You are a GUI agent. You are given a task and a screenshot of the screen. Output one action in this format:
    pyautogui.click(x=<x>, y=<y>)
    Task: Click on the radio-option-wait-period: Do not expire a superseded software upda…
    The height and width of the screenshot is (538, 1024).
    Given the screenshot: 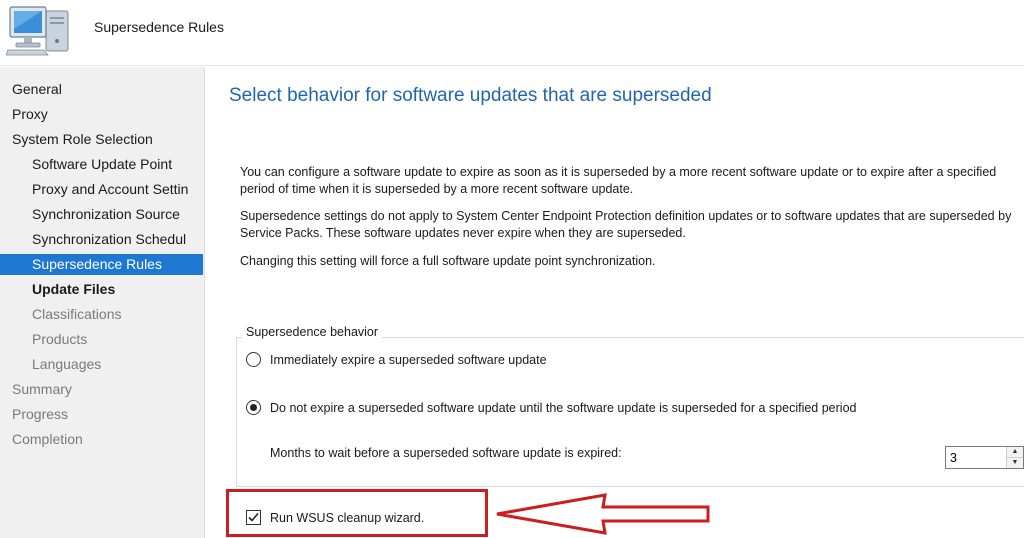 What is the action you would take?
    pyautogui.click(x=551, y=407)
    